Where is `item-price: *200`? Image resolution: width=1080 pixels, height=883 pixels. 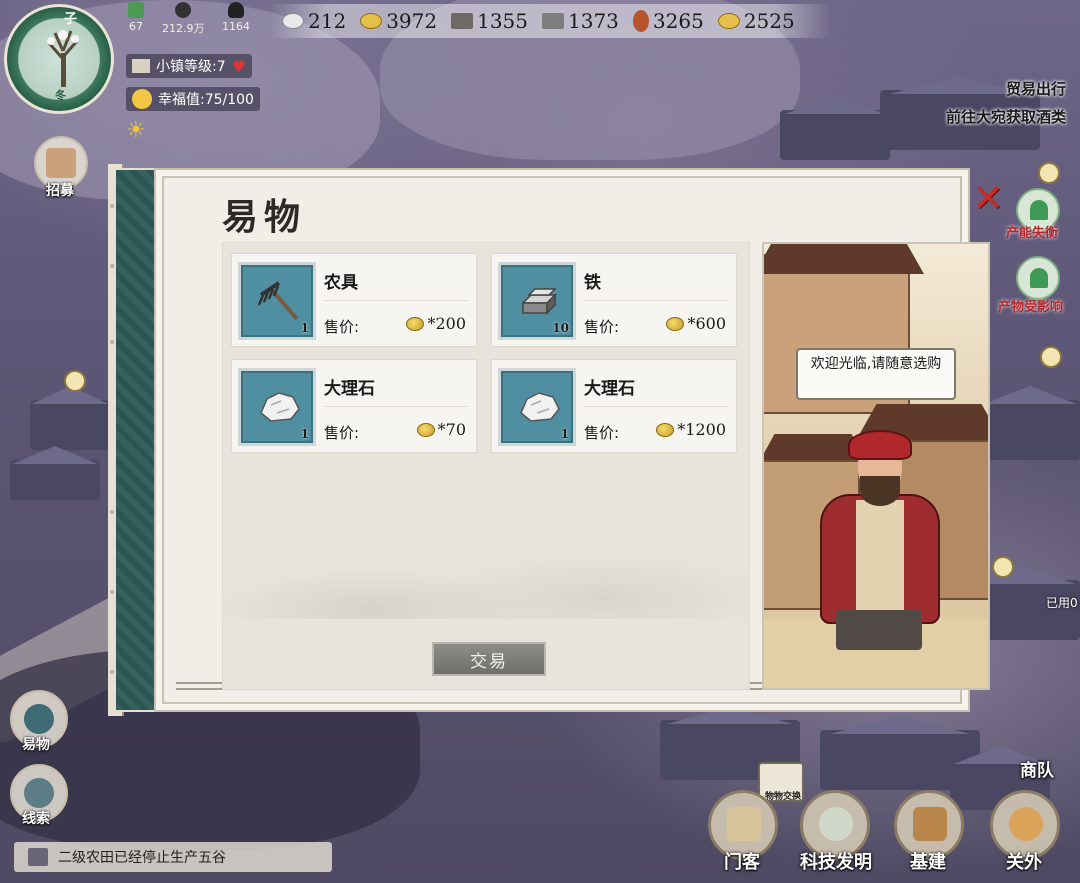 item-price: *200 is located at coordinates (436, 323).